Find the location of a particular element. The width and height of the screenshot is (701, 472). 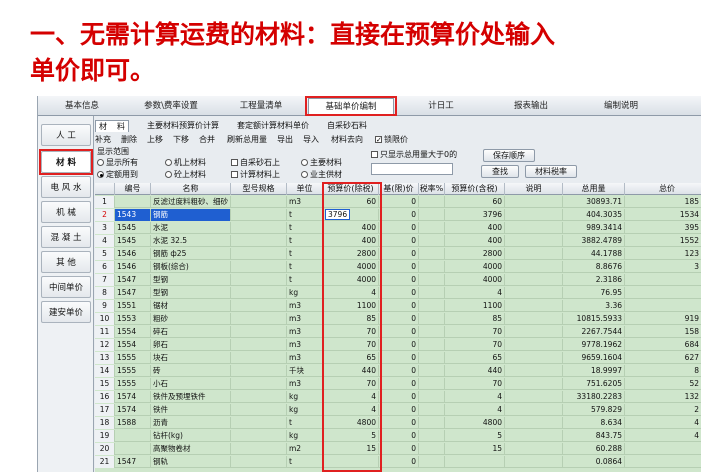

cell-total: 4 is located at coordinates (663, 423).